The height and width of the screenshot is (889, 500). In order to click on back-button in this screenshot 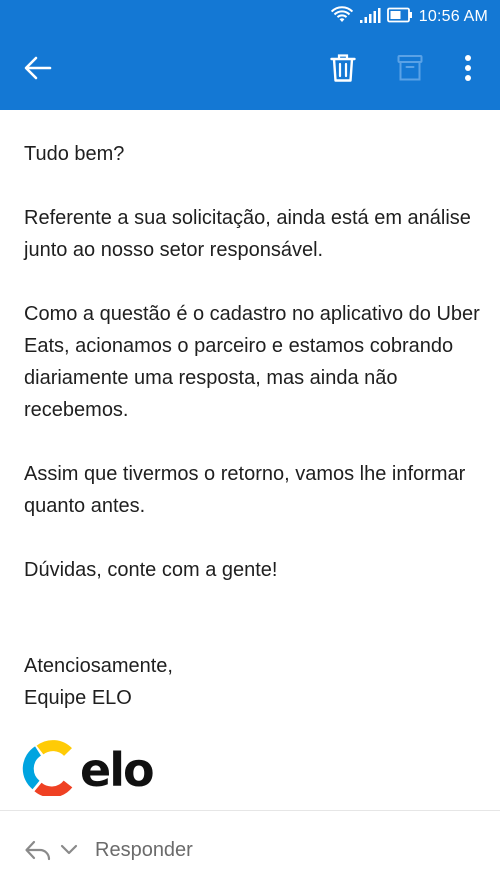, I will do `click(38, 70)`.